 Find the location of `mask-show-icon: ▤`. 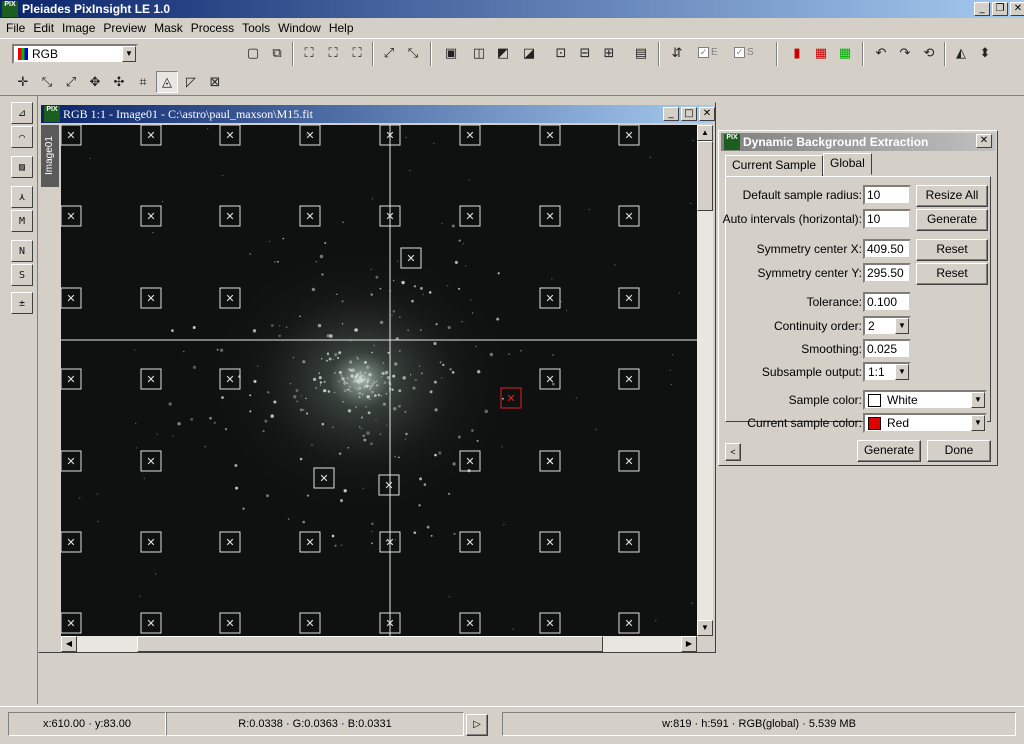

mask-show-icon: ▤ is located at coordinates (641, 53).